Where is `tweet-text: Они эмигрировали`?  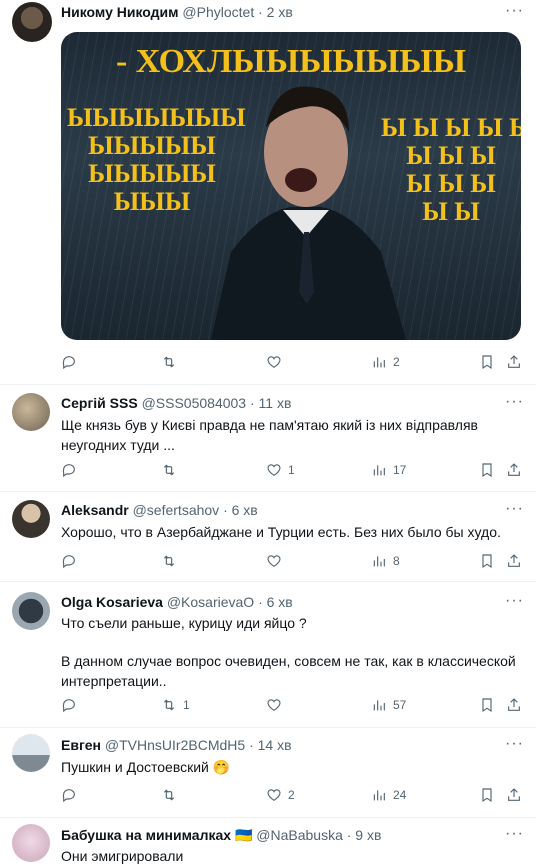 tweet-text: Они эмигрировали is located at coordinates (122, 856).